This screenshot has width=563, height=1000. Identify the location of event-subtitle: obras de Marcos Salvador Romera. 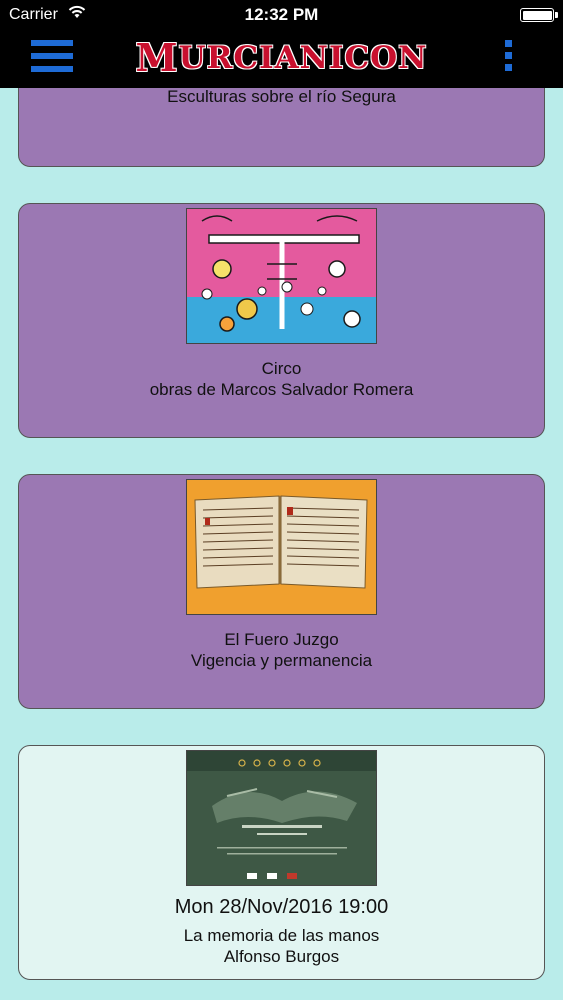
(281, 389).